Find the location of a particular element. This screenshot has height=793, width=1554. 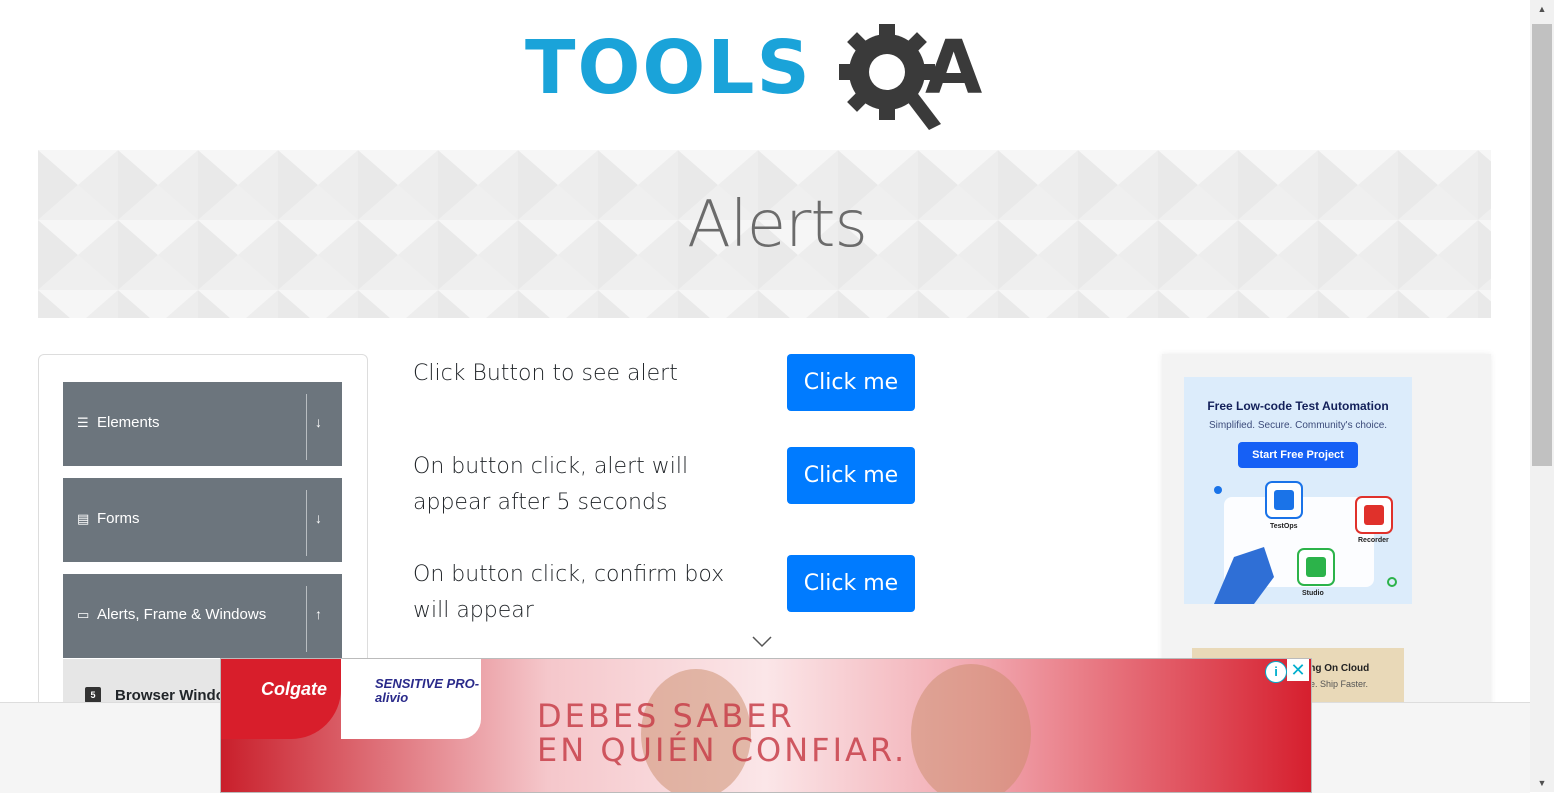

scroll-thumb is located at coordinates (1542, 245).